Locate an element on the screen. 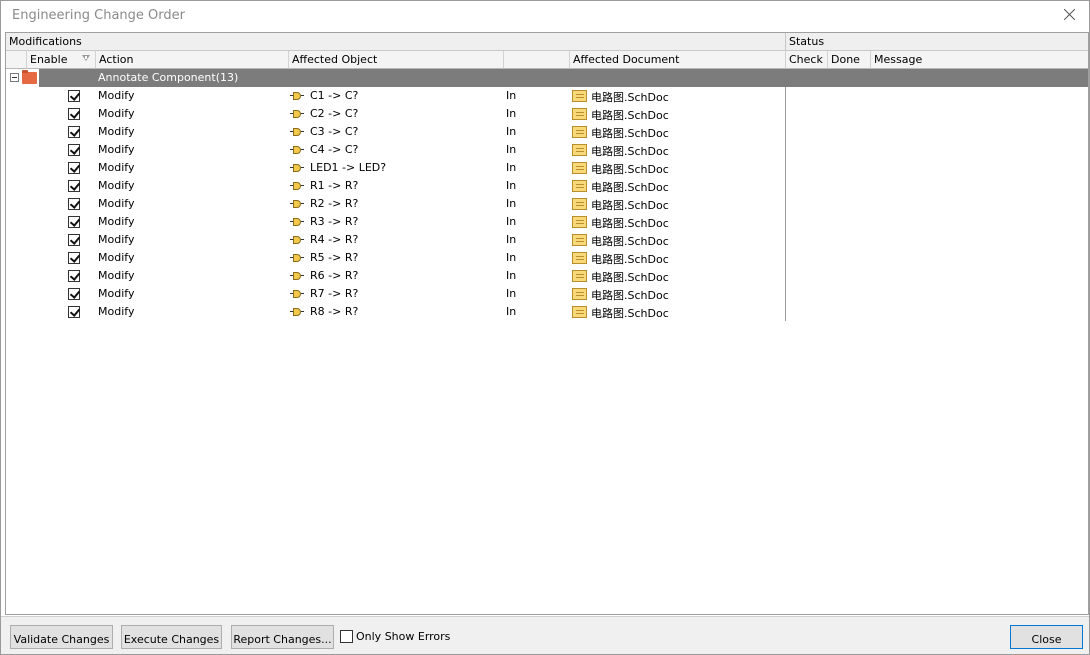 The height and width of the screenshot is (655, 1090). table-row: Modify R7 -> R? In 电路图.SchDoc is located at coordinates (396, 294).